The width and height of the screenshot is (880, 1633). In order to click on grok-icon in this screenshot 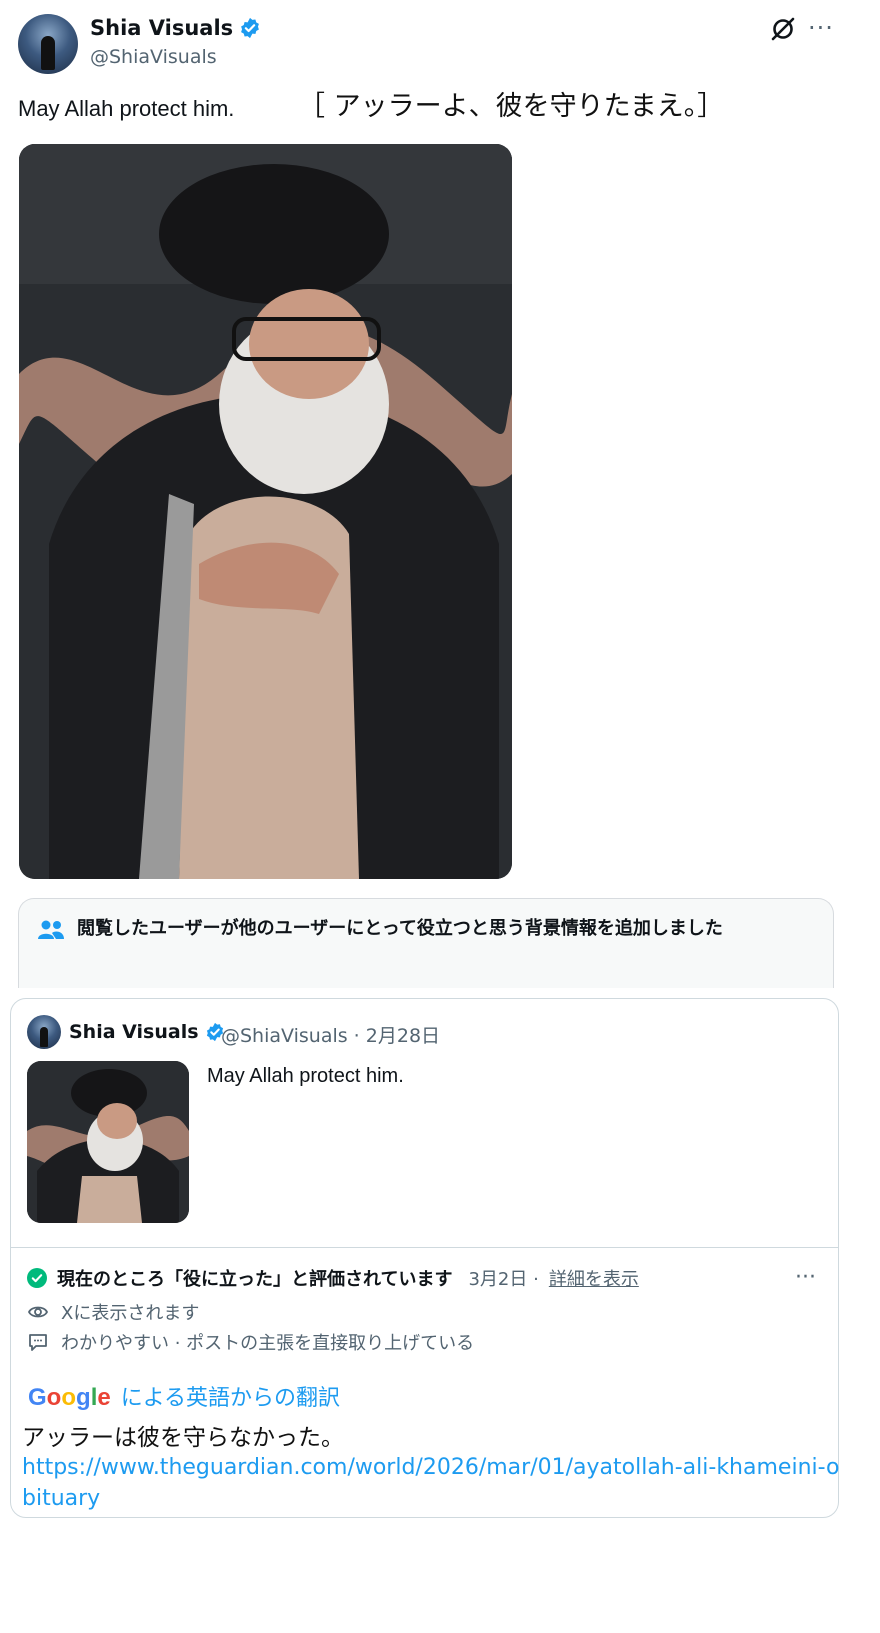, I will do `click(783, 29)`.